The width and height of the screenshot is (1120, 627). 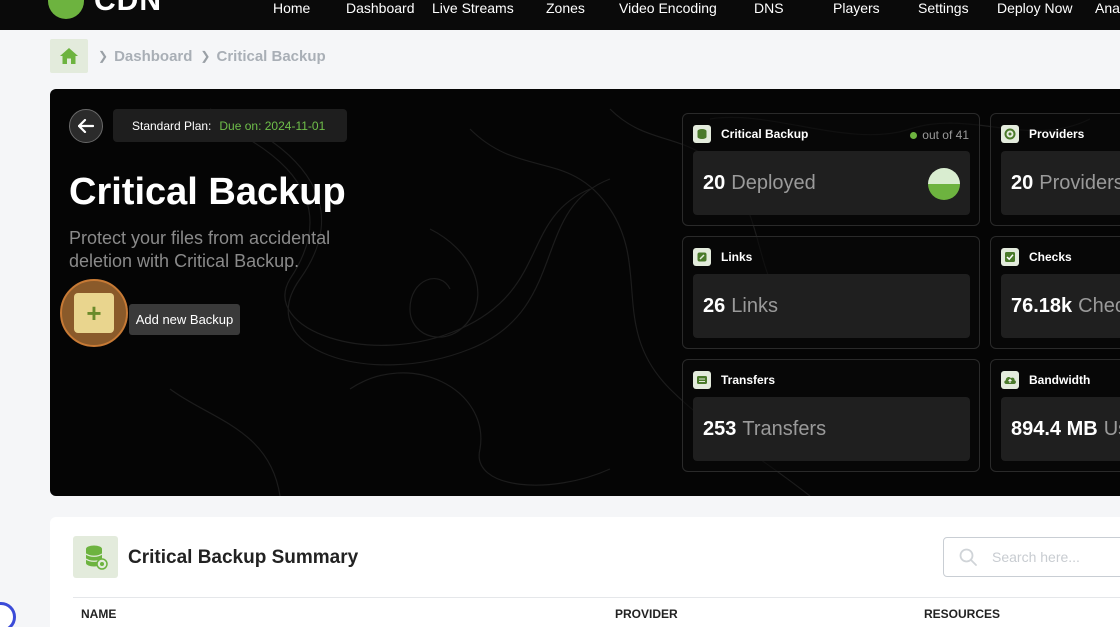 What do you see at coordinates (1010, 257) in the screenshot?
I see `check-icon` at bounding box center [1010, 257].